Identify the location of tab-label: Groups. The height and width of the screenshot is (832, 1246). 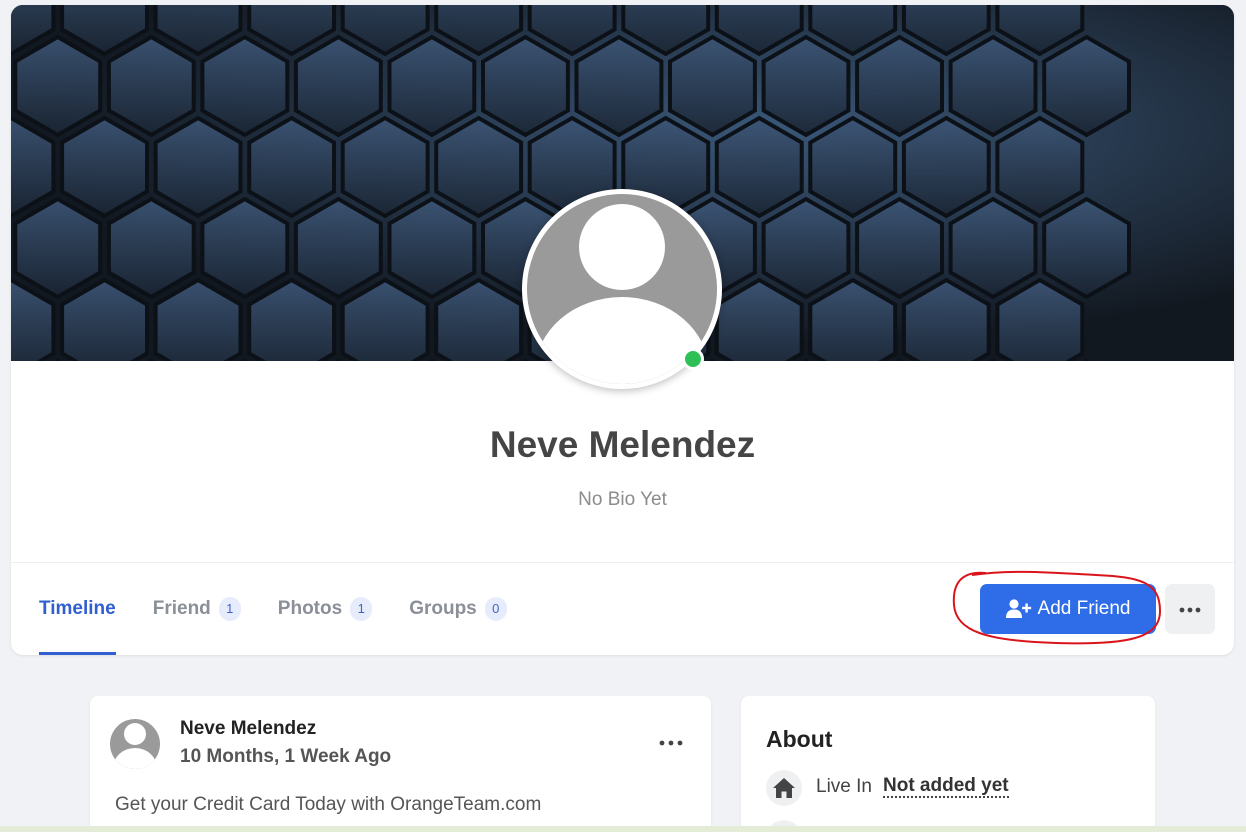
(443, 608).